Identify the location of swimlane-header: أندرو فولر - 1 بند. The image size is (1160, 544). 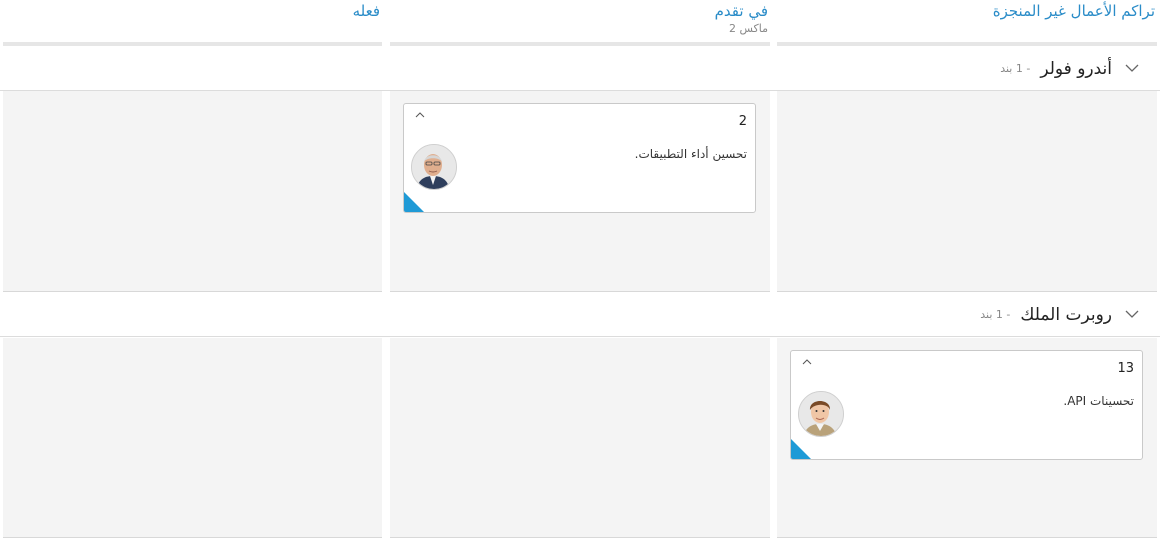
(580, 68).